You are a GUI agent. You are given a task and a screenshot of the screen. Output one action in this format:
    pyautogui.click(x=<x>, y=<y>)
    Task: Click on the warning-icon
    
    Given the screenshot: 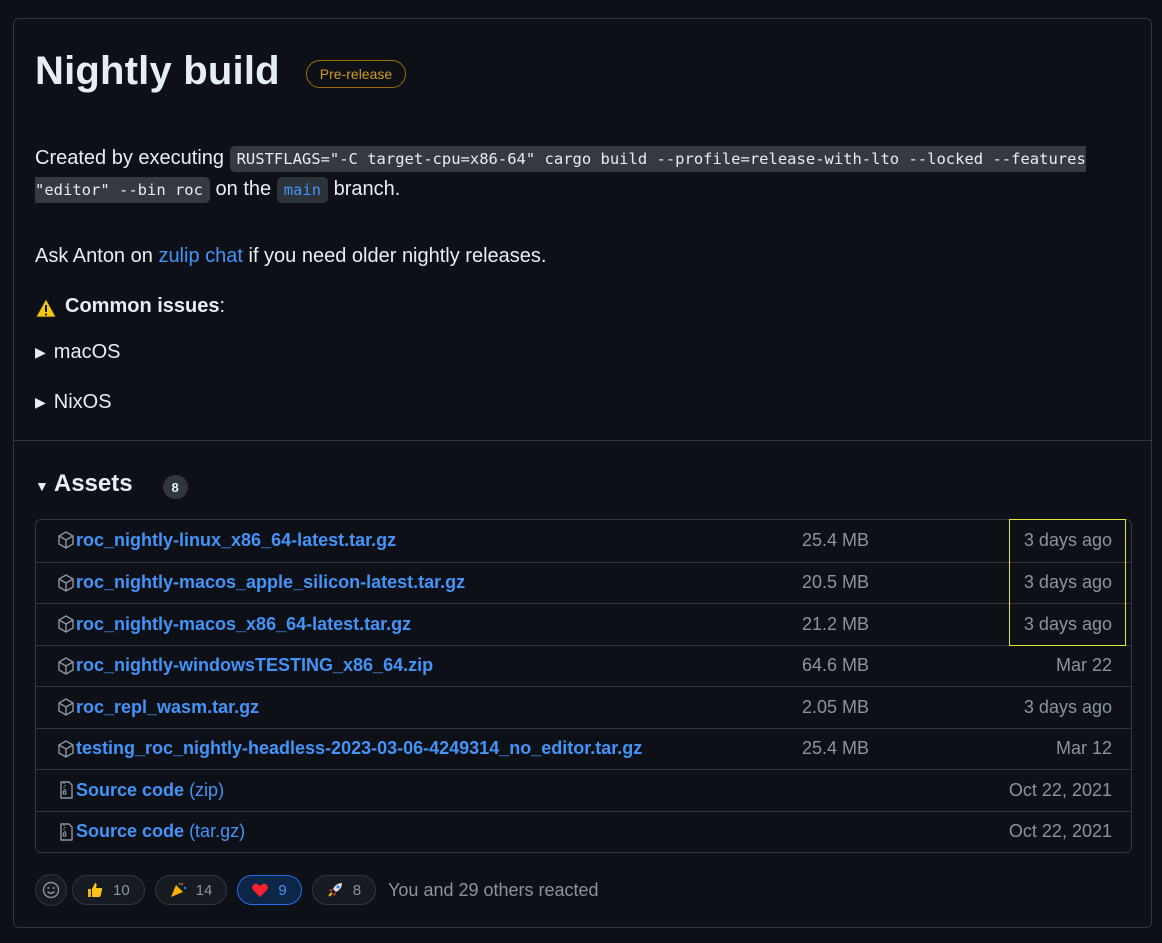 What is the action you would take?
    pyautogui.click(x=46, y=308)
    